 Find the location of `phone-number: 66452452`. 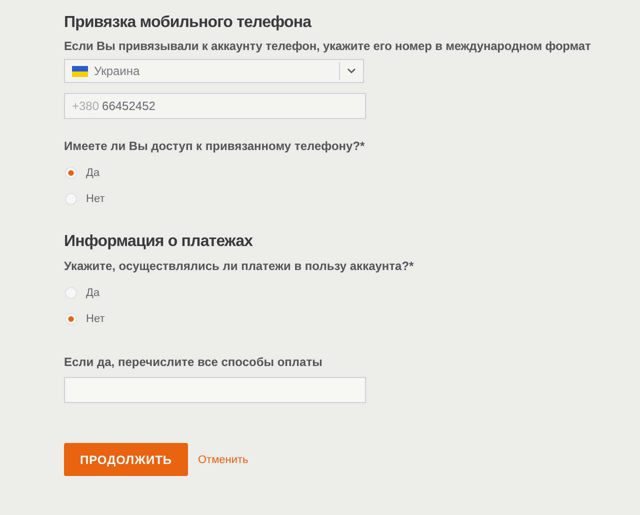

phone-number: 66452452 is located at coordinates (129, 106).